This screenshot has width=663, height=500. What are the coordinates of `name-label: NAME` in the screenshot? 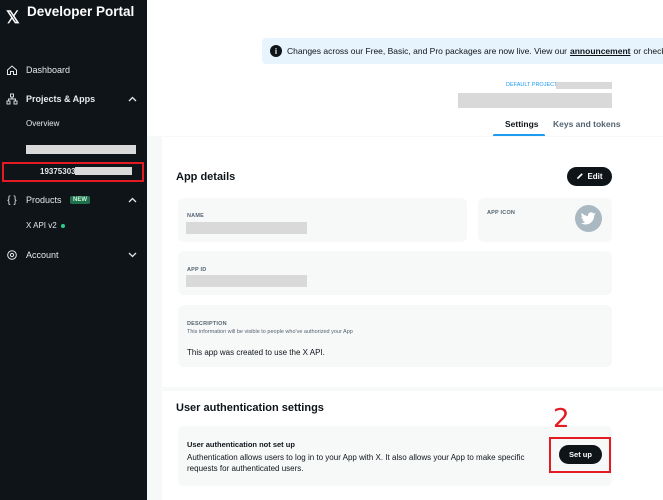 It's located at (195, 216).